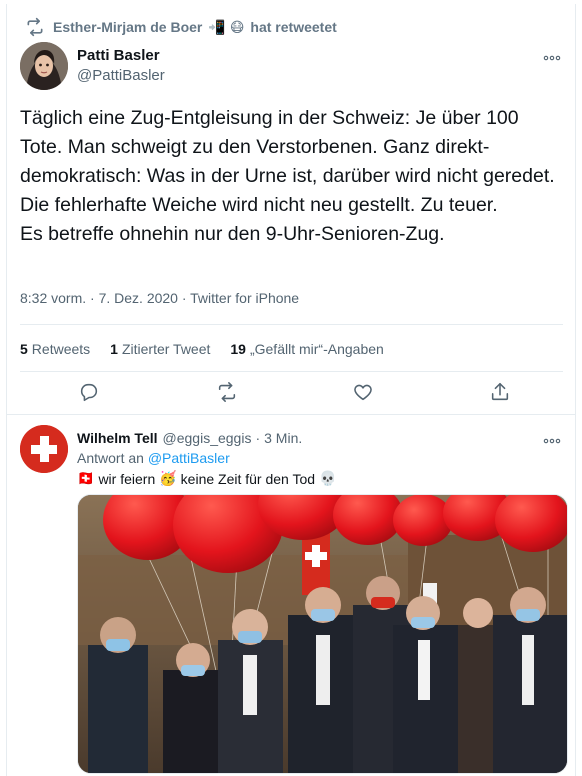 This screenshot has width=582, height=776. I want to click on skull-emoji: 💀, so click(328, 478).